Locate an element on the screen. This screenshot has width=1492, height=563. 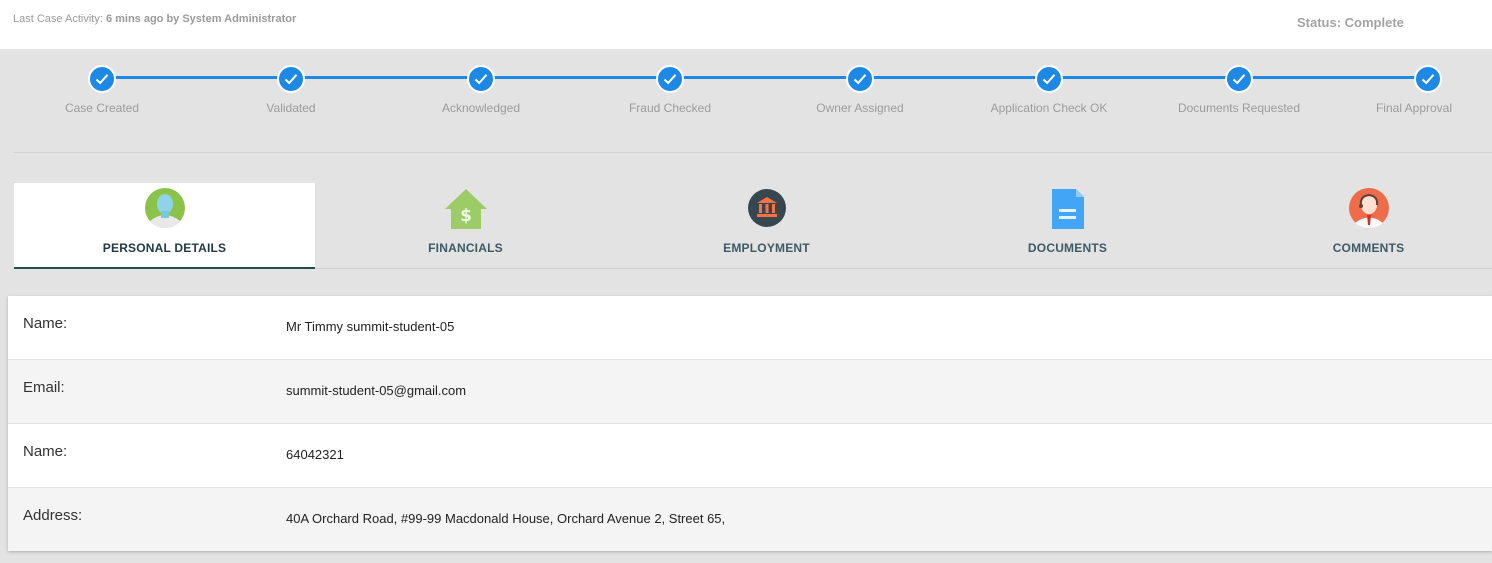
section-divider is located at coordinates (752, 152).